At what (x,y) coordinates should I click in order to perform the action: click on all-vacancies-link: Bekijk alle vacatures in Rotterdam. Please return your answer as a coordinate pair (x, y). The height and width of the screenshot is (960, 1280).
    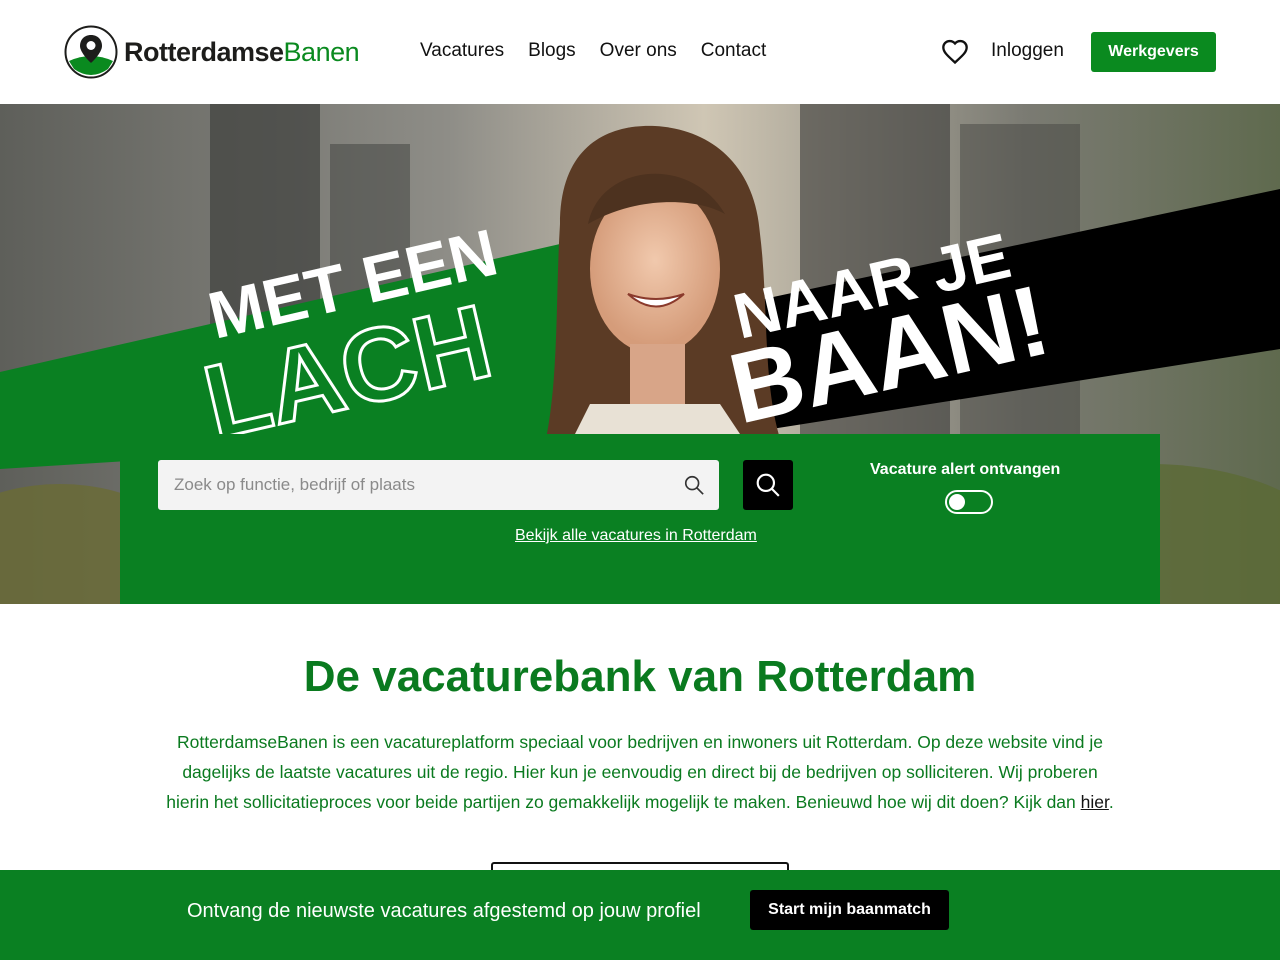
    Looking at the image, I should click on (636, 536).